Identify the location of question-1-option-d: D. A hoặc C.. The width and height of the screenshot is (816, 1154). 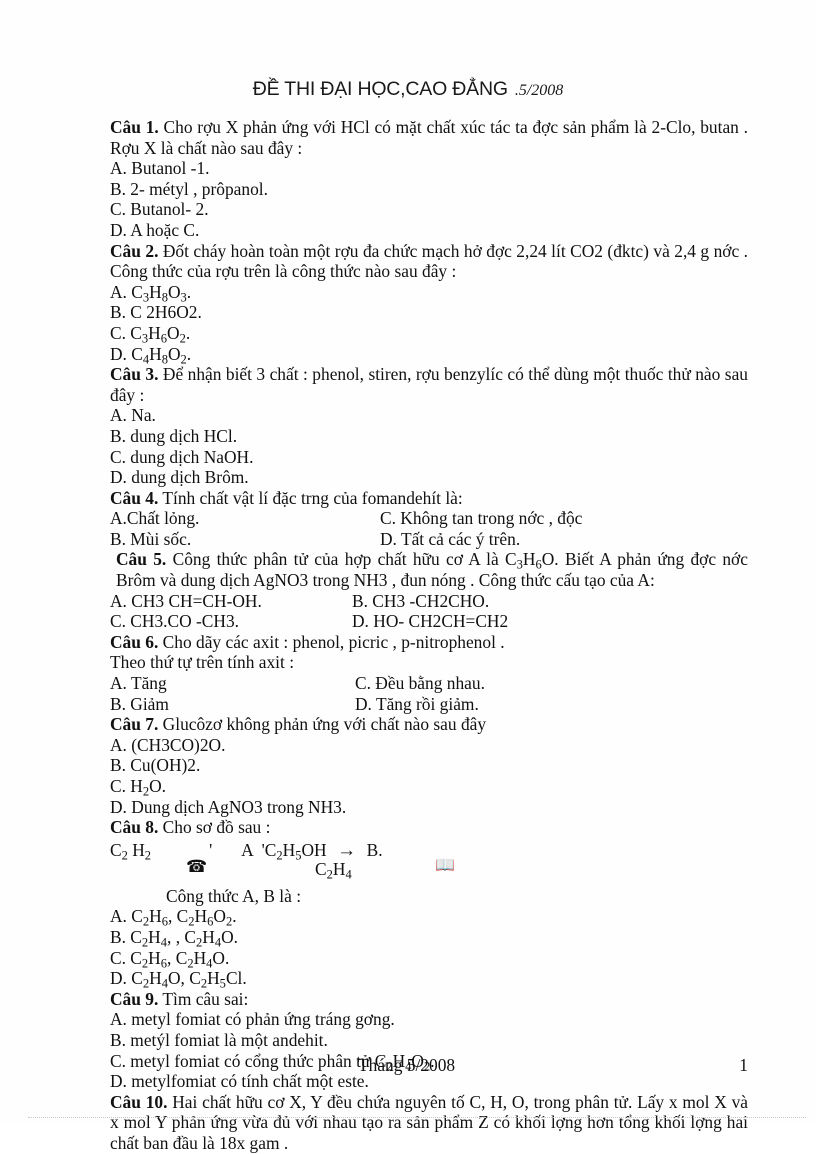
(429, 230).